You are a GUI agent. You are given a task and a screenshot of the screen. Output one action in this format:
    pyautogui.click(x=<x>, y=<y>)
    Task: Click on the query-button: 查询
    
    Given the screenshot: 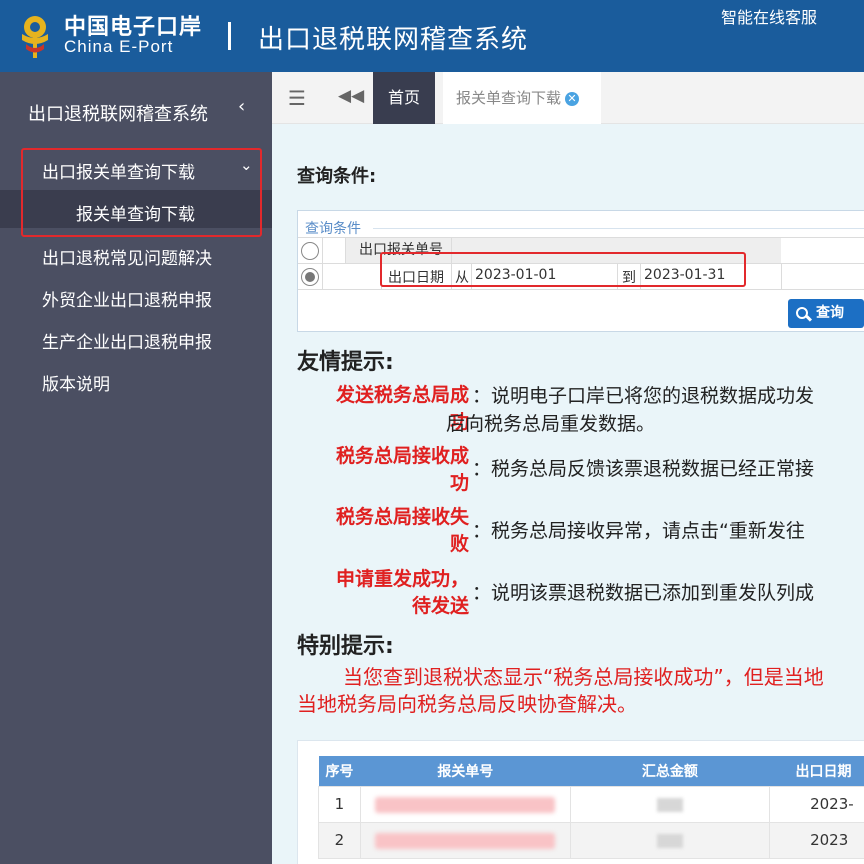 What is the action you would take?
    pyautogui.click(x=826, y=313)
    